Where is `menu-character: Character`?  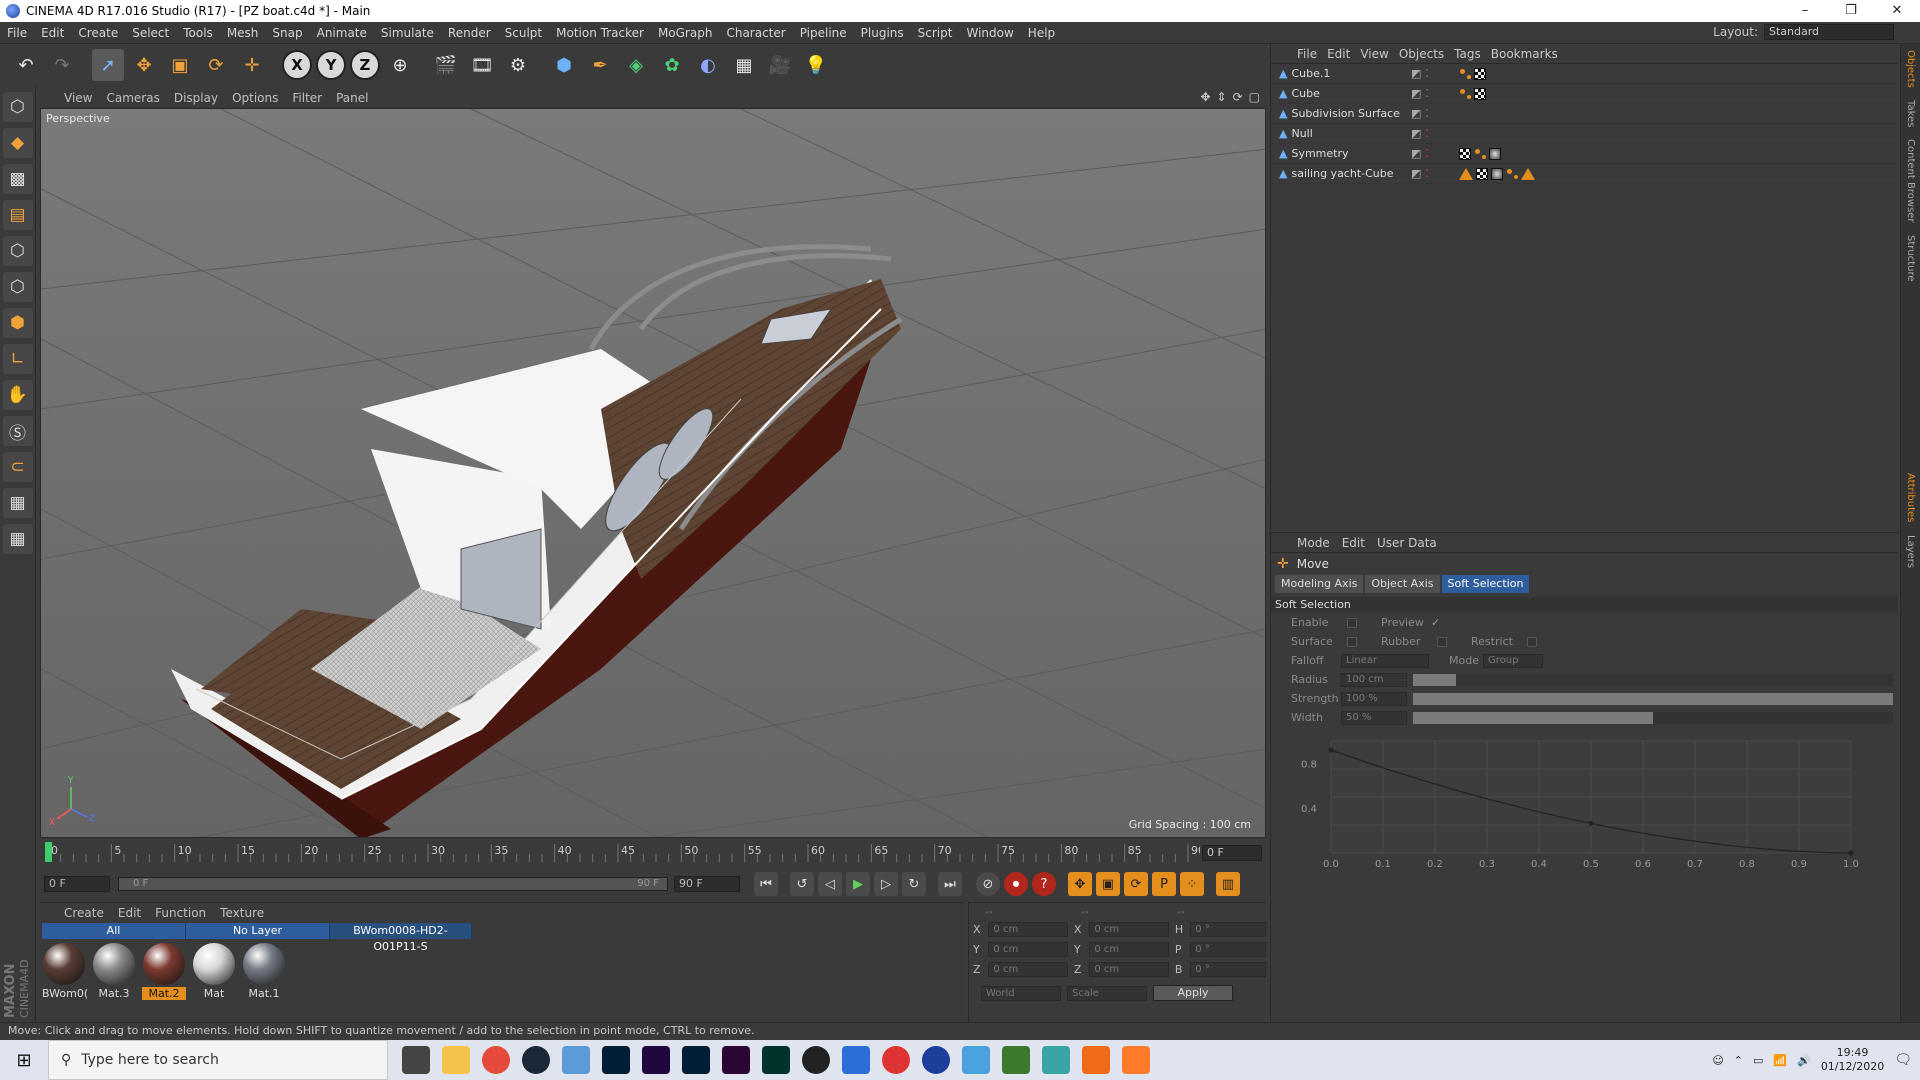
menu-character: Character is located at coordinates (755, 33).